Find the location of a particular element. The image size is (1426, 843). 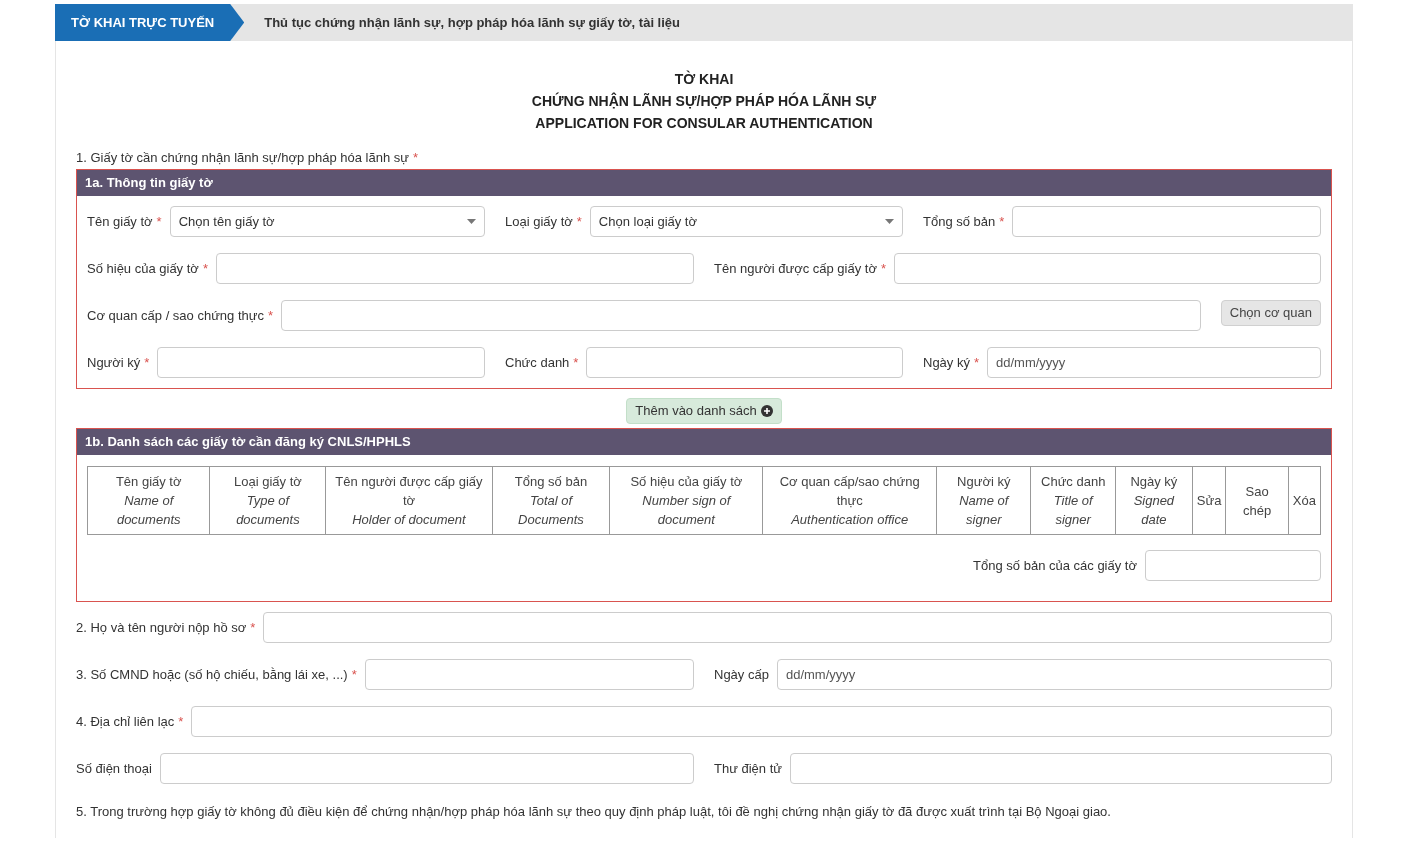

column-header: Cơ quan cấp/sao chứng thực Authentication office is located at coordinates (849, 500).